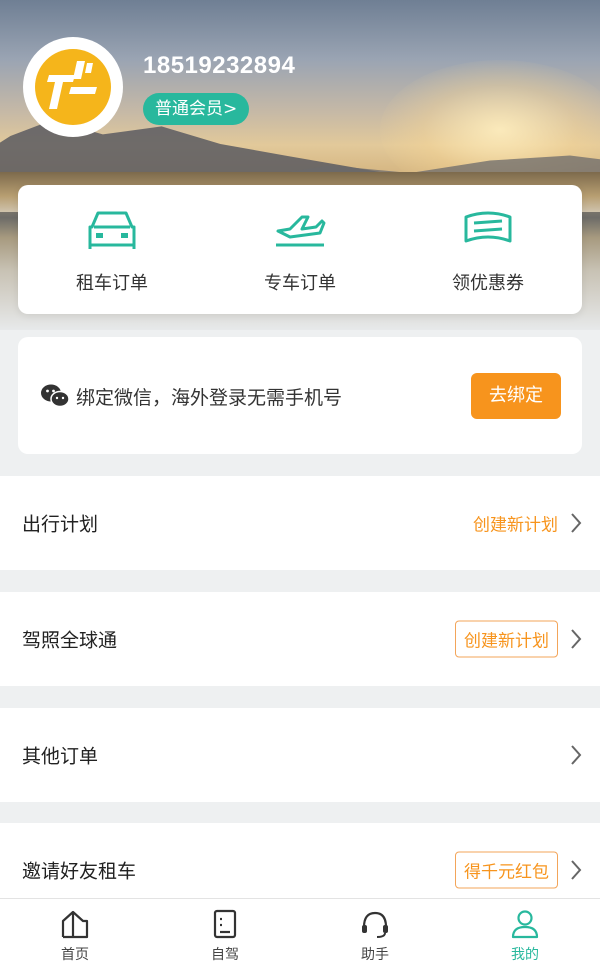 Image resolution: width=600 pixels, height=973 pixels. I want to click on tab-assistant: 助手, so click(375, 936).